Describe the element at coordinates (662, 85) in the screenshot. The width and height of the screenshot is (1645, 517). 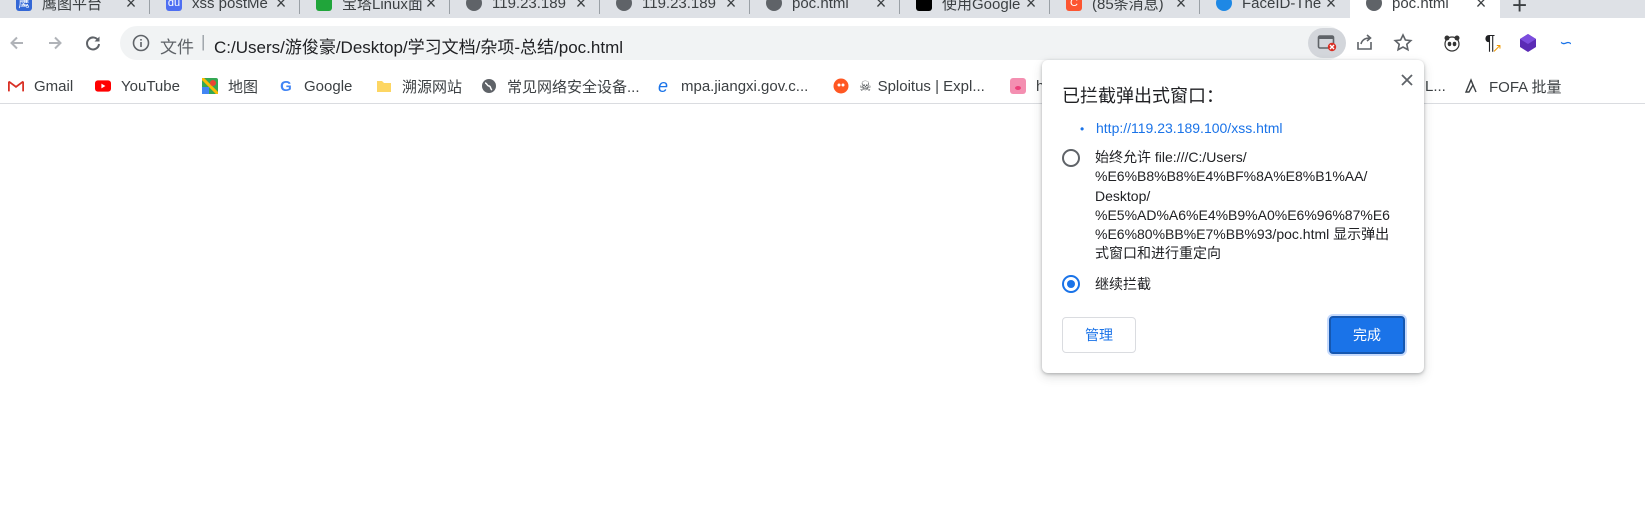
I see `ie-icon: e` at that location.